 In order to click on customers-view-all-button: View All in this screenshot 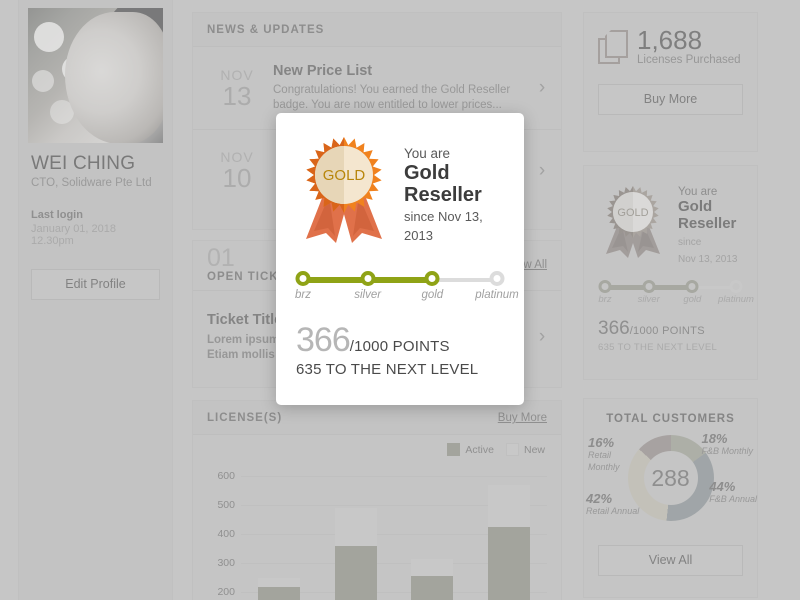, I will do `click(670, 560)`.